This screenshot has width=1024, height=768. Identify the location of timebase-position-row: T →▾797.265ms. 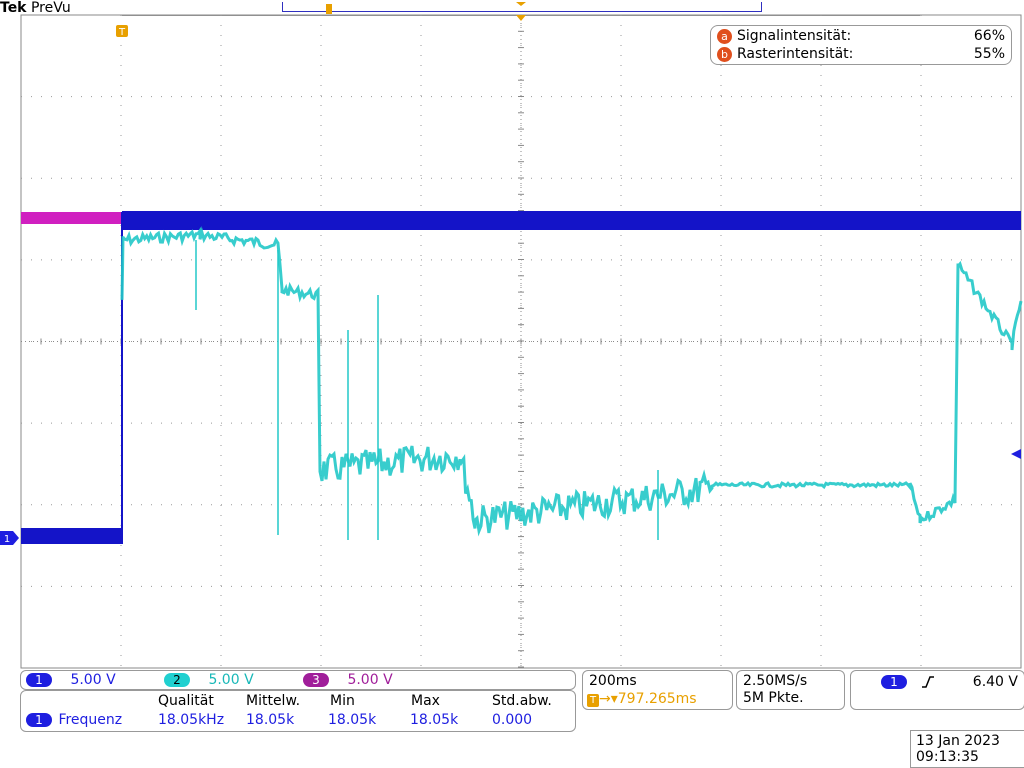
(642, 699).